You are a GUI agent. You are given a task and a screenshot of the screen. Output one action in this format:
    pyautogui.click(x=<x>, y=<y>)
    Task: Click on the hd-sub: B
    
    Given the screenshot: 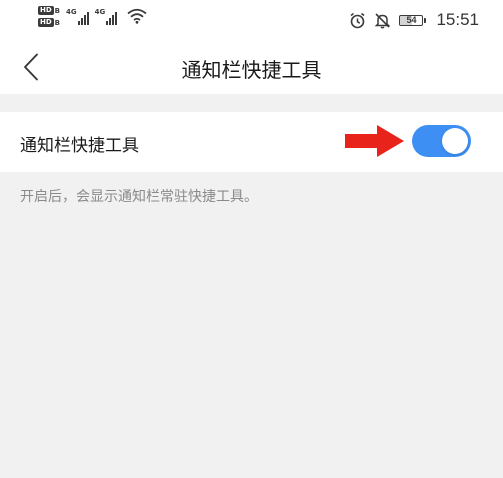 What is the action you would take?
    pyautogui.click(x=57, y=10)
    